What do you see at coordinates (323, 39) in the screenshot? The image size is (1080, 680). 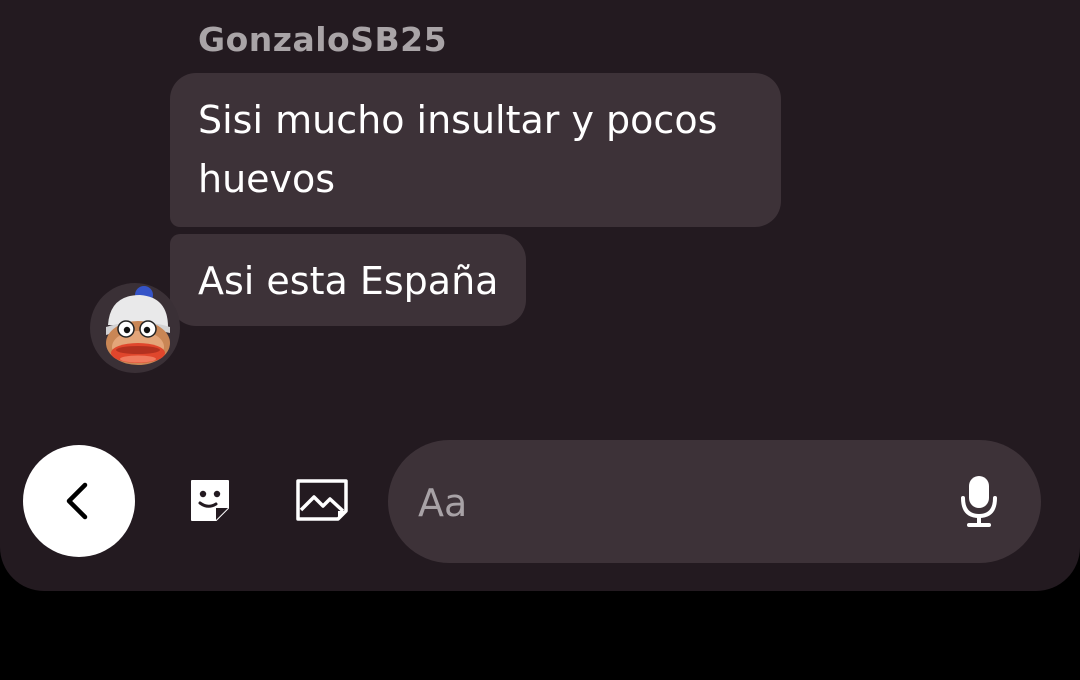 I see `sender-name: GonzaloSB25` at bounding box center [323, 39].